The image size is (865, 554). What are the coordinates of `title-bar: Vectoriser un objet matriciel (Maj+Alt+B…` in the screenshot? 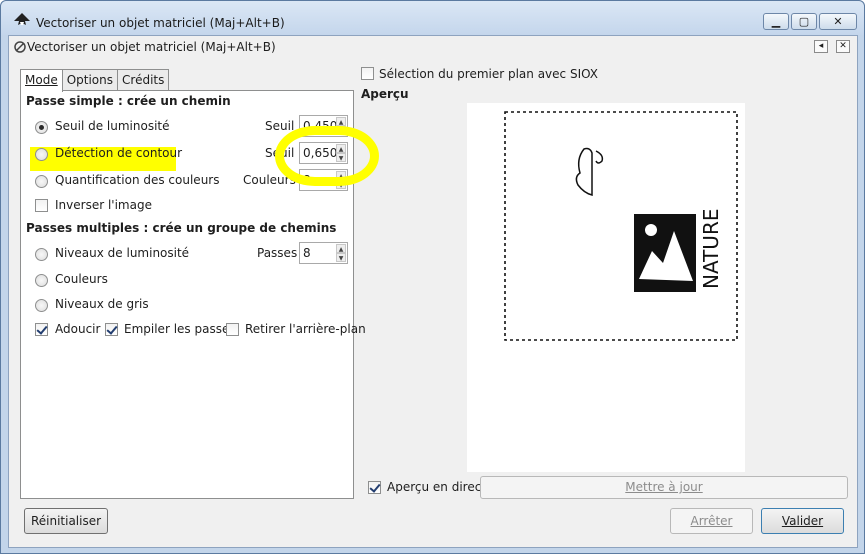 It's located at (432, 18).